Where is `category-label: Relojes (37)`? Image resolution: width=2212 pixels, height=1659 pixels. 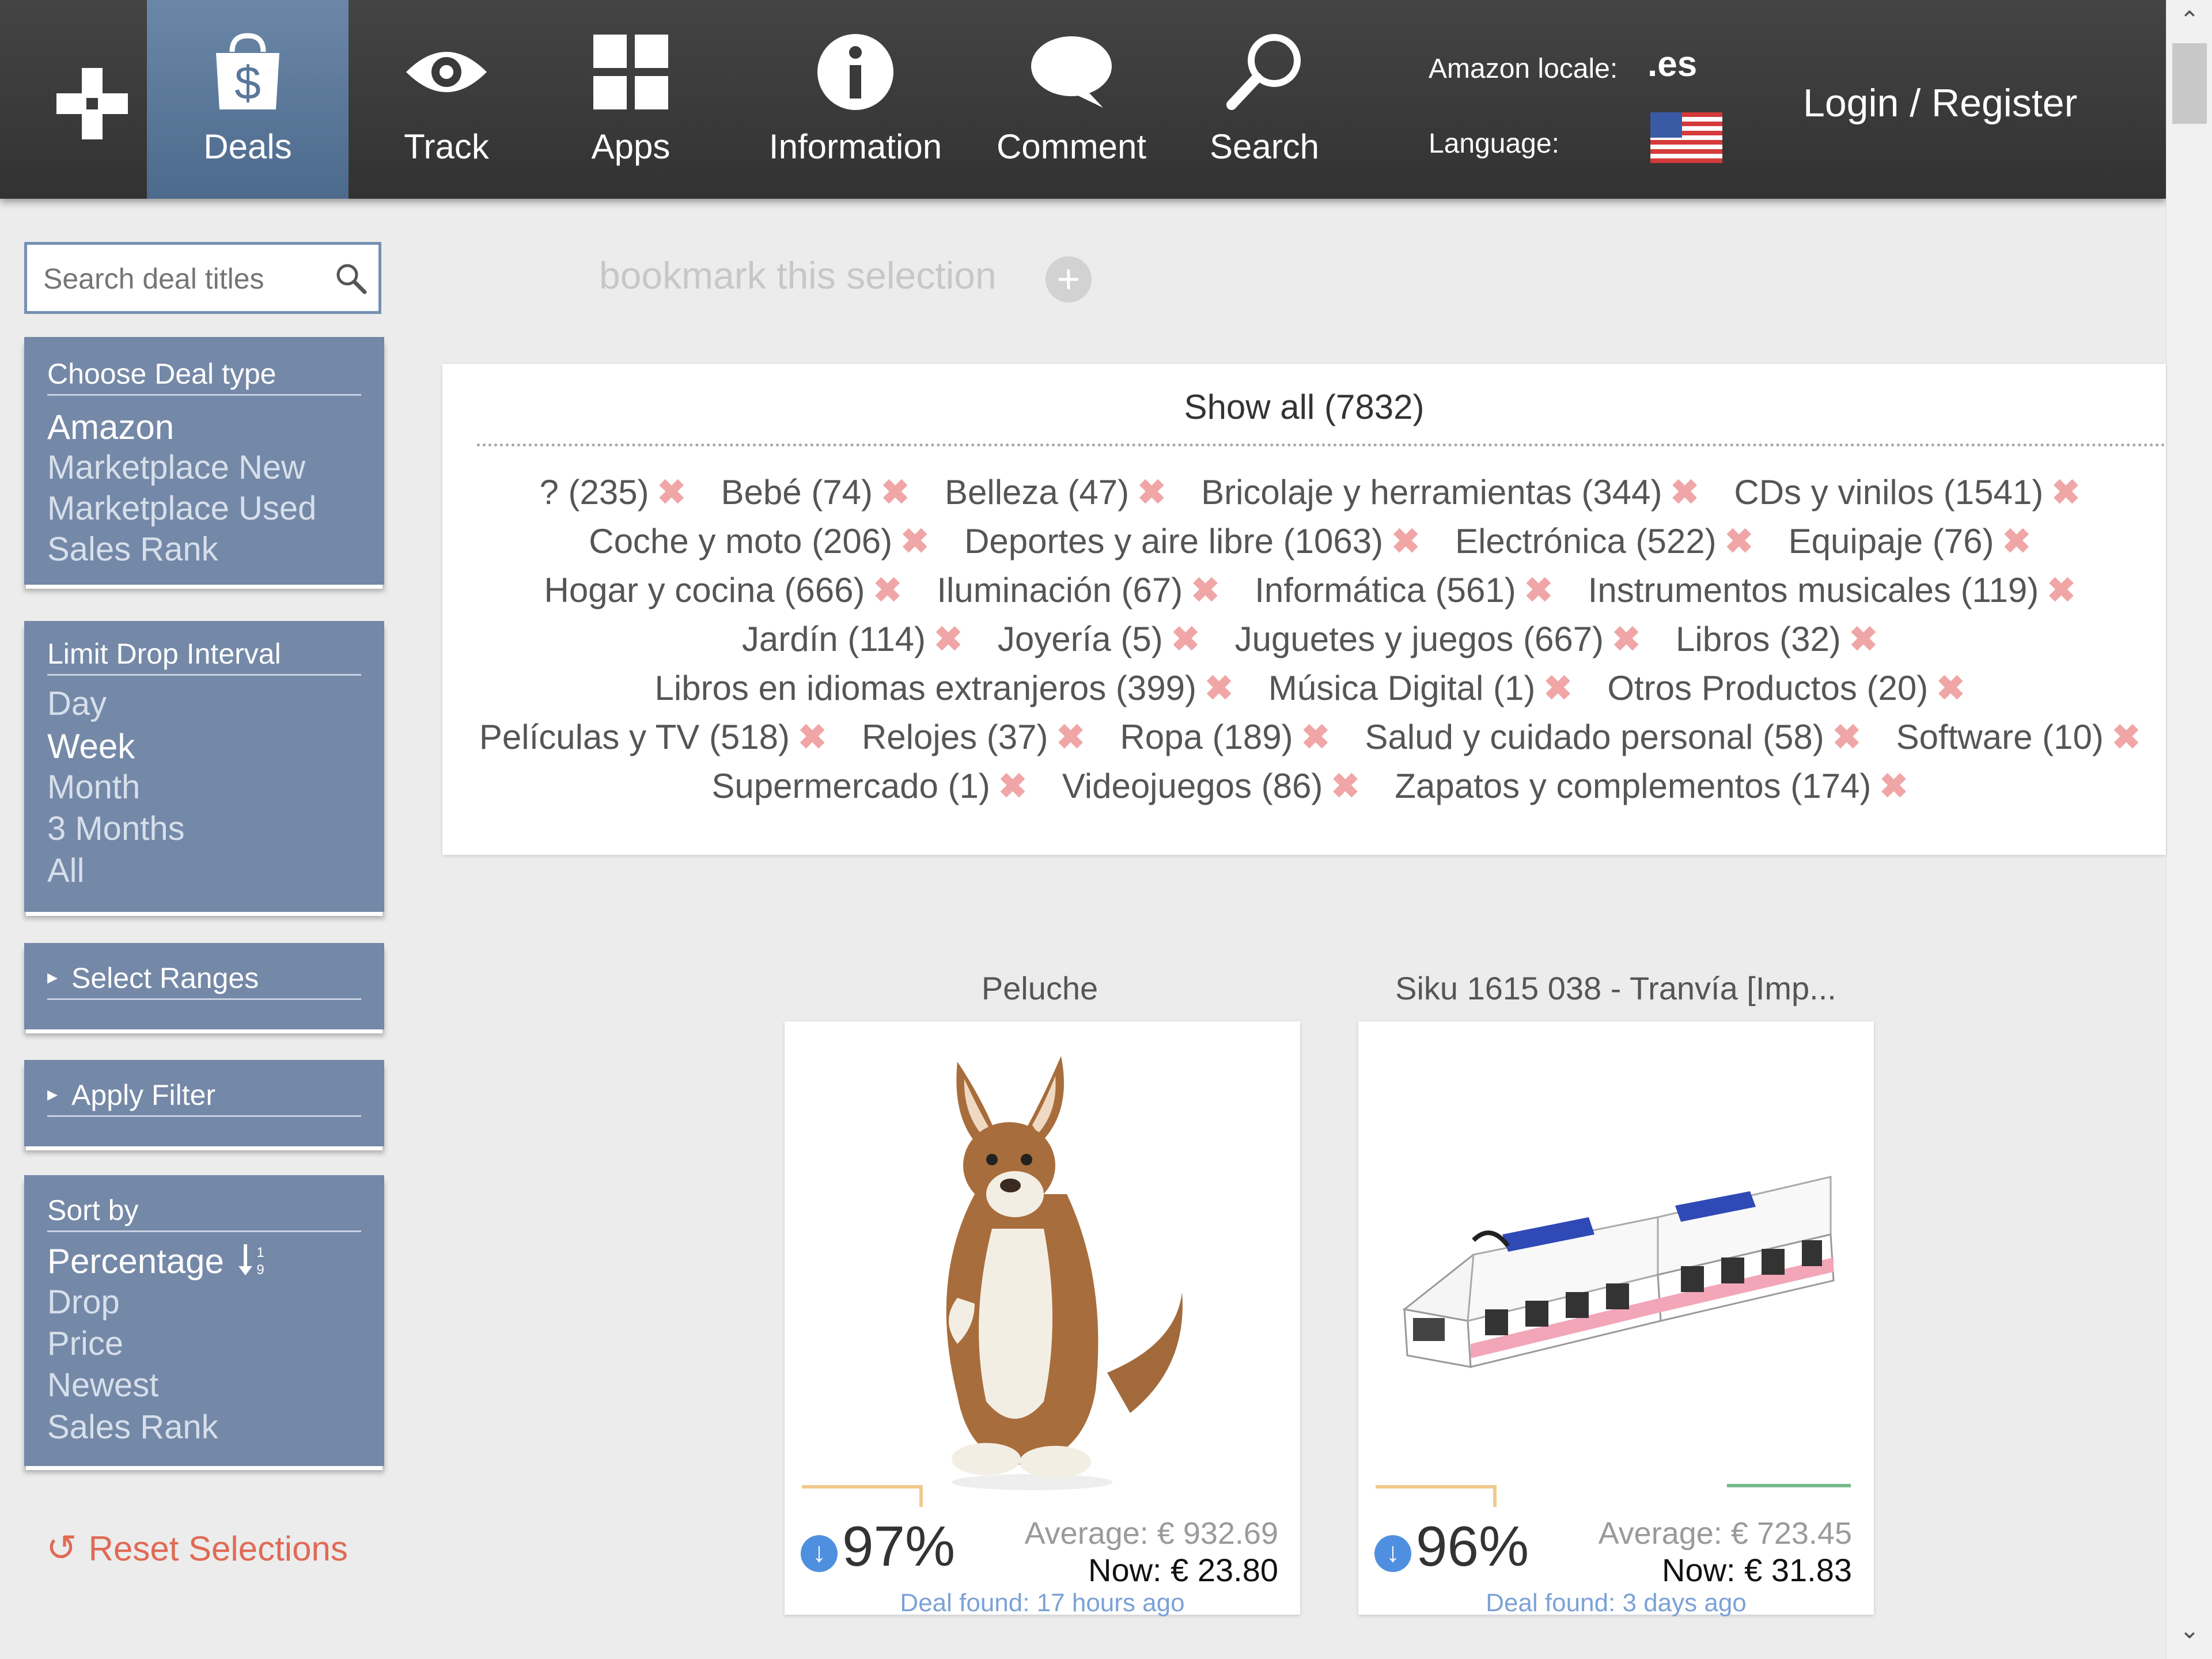
category-label: Relojes (37) is located at coordinates (955, 737).